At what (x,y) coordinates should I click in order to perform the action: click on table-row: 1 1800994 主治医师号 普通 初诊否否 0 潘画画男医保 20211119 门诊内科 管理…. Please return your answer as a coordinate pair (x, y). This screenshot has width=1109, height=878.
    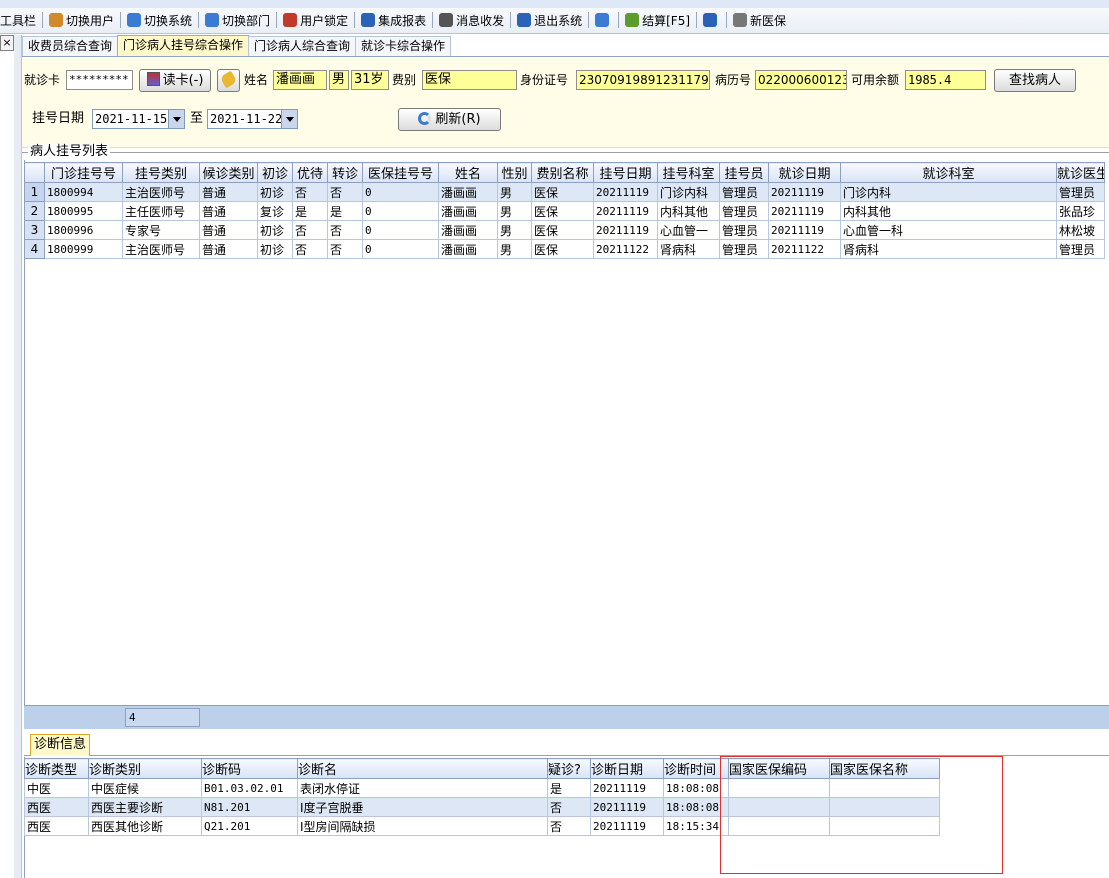
    Looking at the image, I should click on (564, 192).